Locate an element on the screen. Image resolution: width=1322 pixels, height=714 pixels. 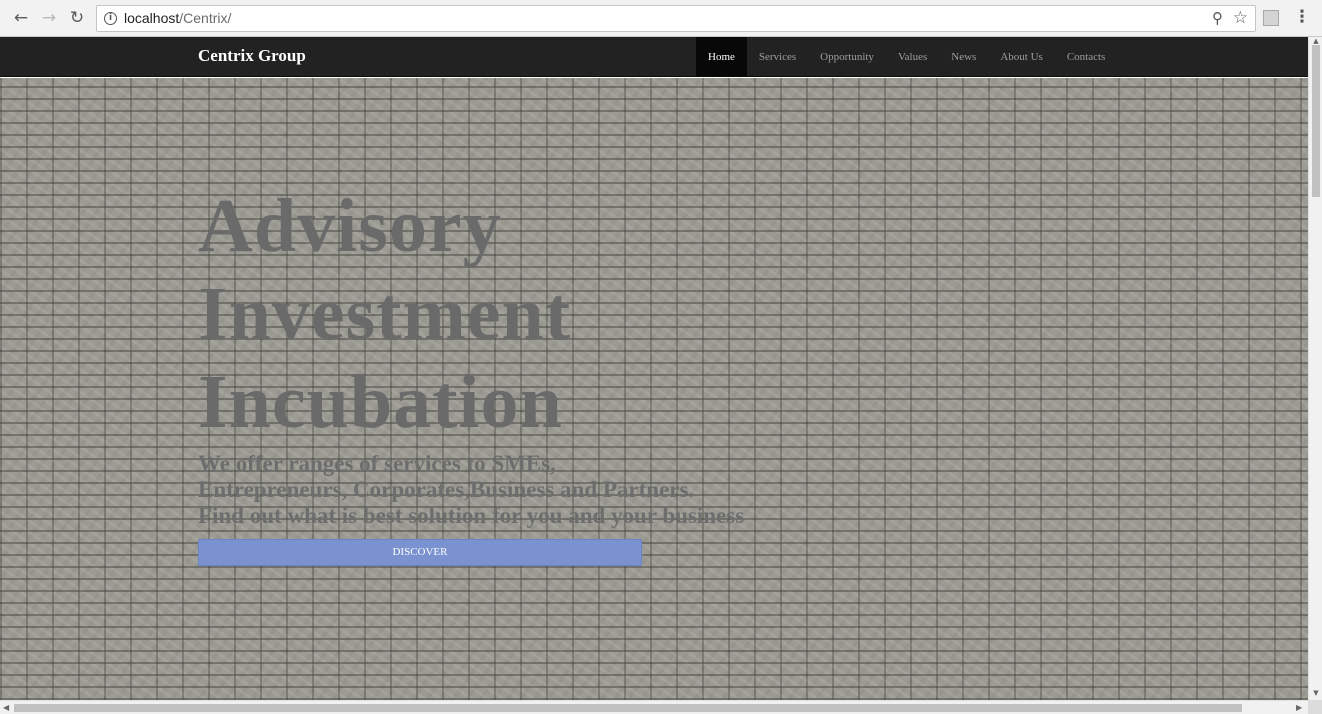
subtext-line-1: We offer ranges of services to SMEs, is located at coordinates (377, 463).